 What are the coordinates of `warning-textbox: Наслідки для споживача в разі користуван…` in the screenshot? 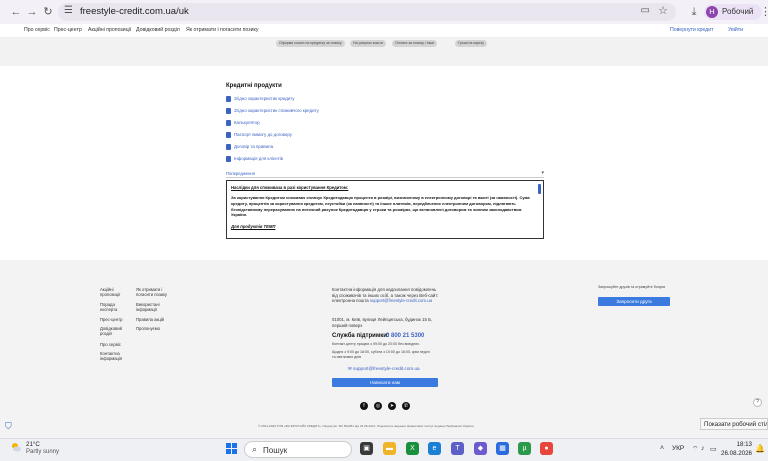 It's located at (385, 209).